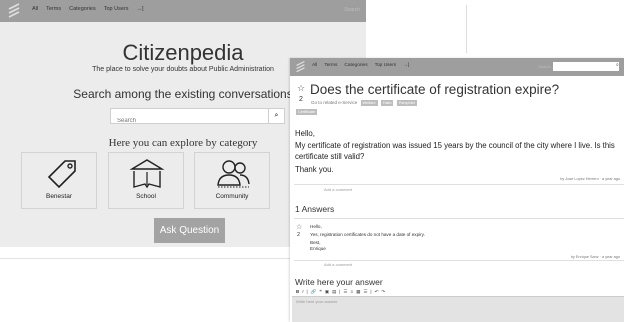 This screenshot has width=624, height=322. I want to click on image-icon: ▤, so click(334, 292).